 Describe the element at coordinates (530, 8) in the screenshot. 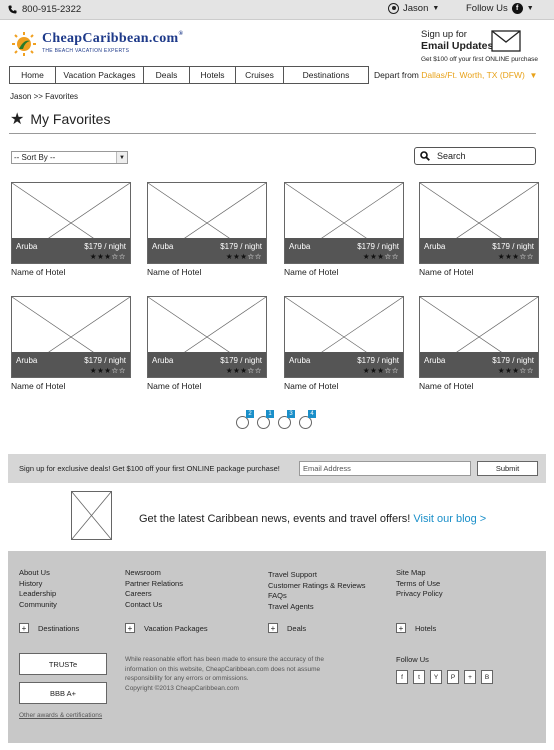

I see `chevron-down-icon: ▼` at that location.